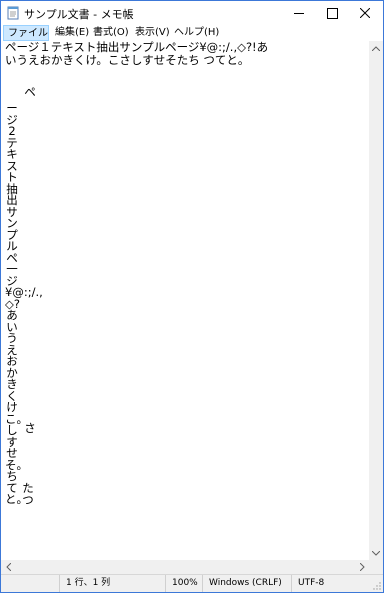 This screenshot has height=593, width=384. Describe the element at coordinates (185, 567) in the screenshot. I see `horizontal-scrollbar` at that location.